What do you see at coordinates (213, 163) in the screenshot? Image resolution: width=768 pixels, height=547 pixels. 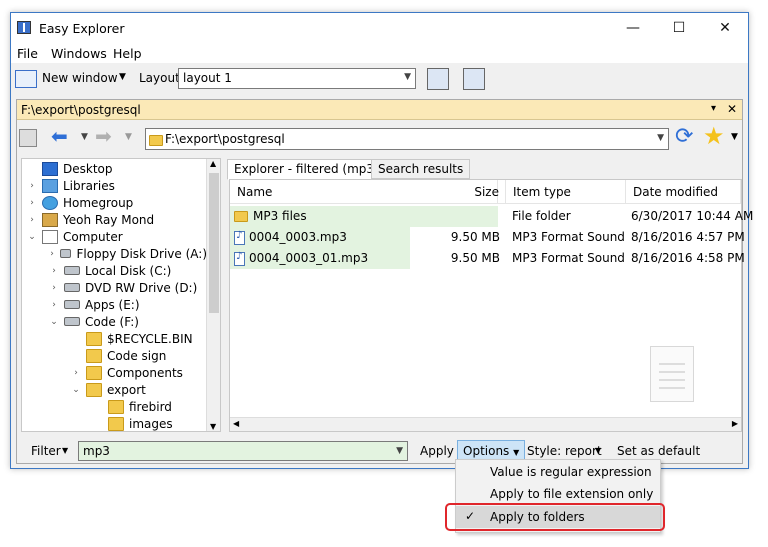 I see `scroll-up-icon: ▲` at bounding box center [213, 163].